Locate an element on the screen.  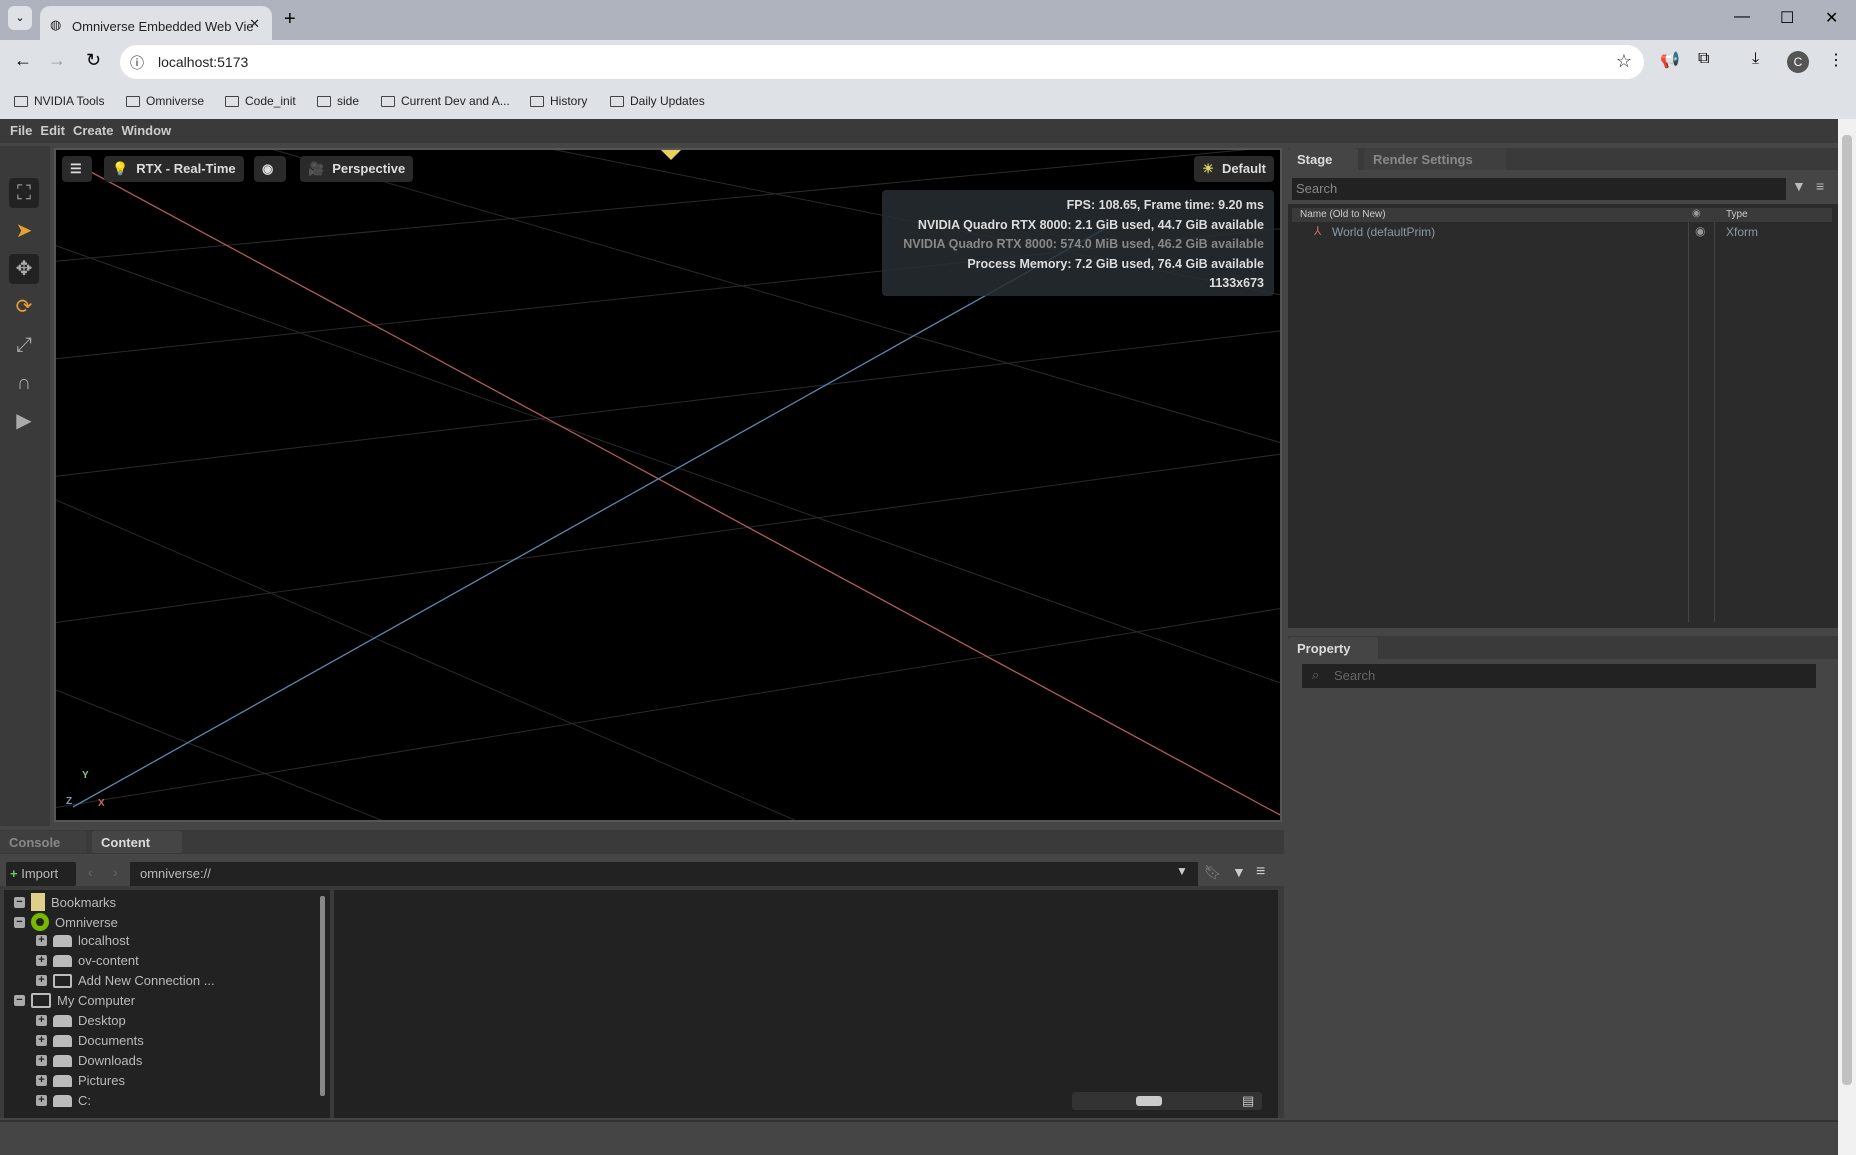
tree-item: + Desktop is located at coordinates (81, 1020).